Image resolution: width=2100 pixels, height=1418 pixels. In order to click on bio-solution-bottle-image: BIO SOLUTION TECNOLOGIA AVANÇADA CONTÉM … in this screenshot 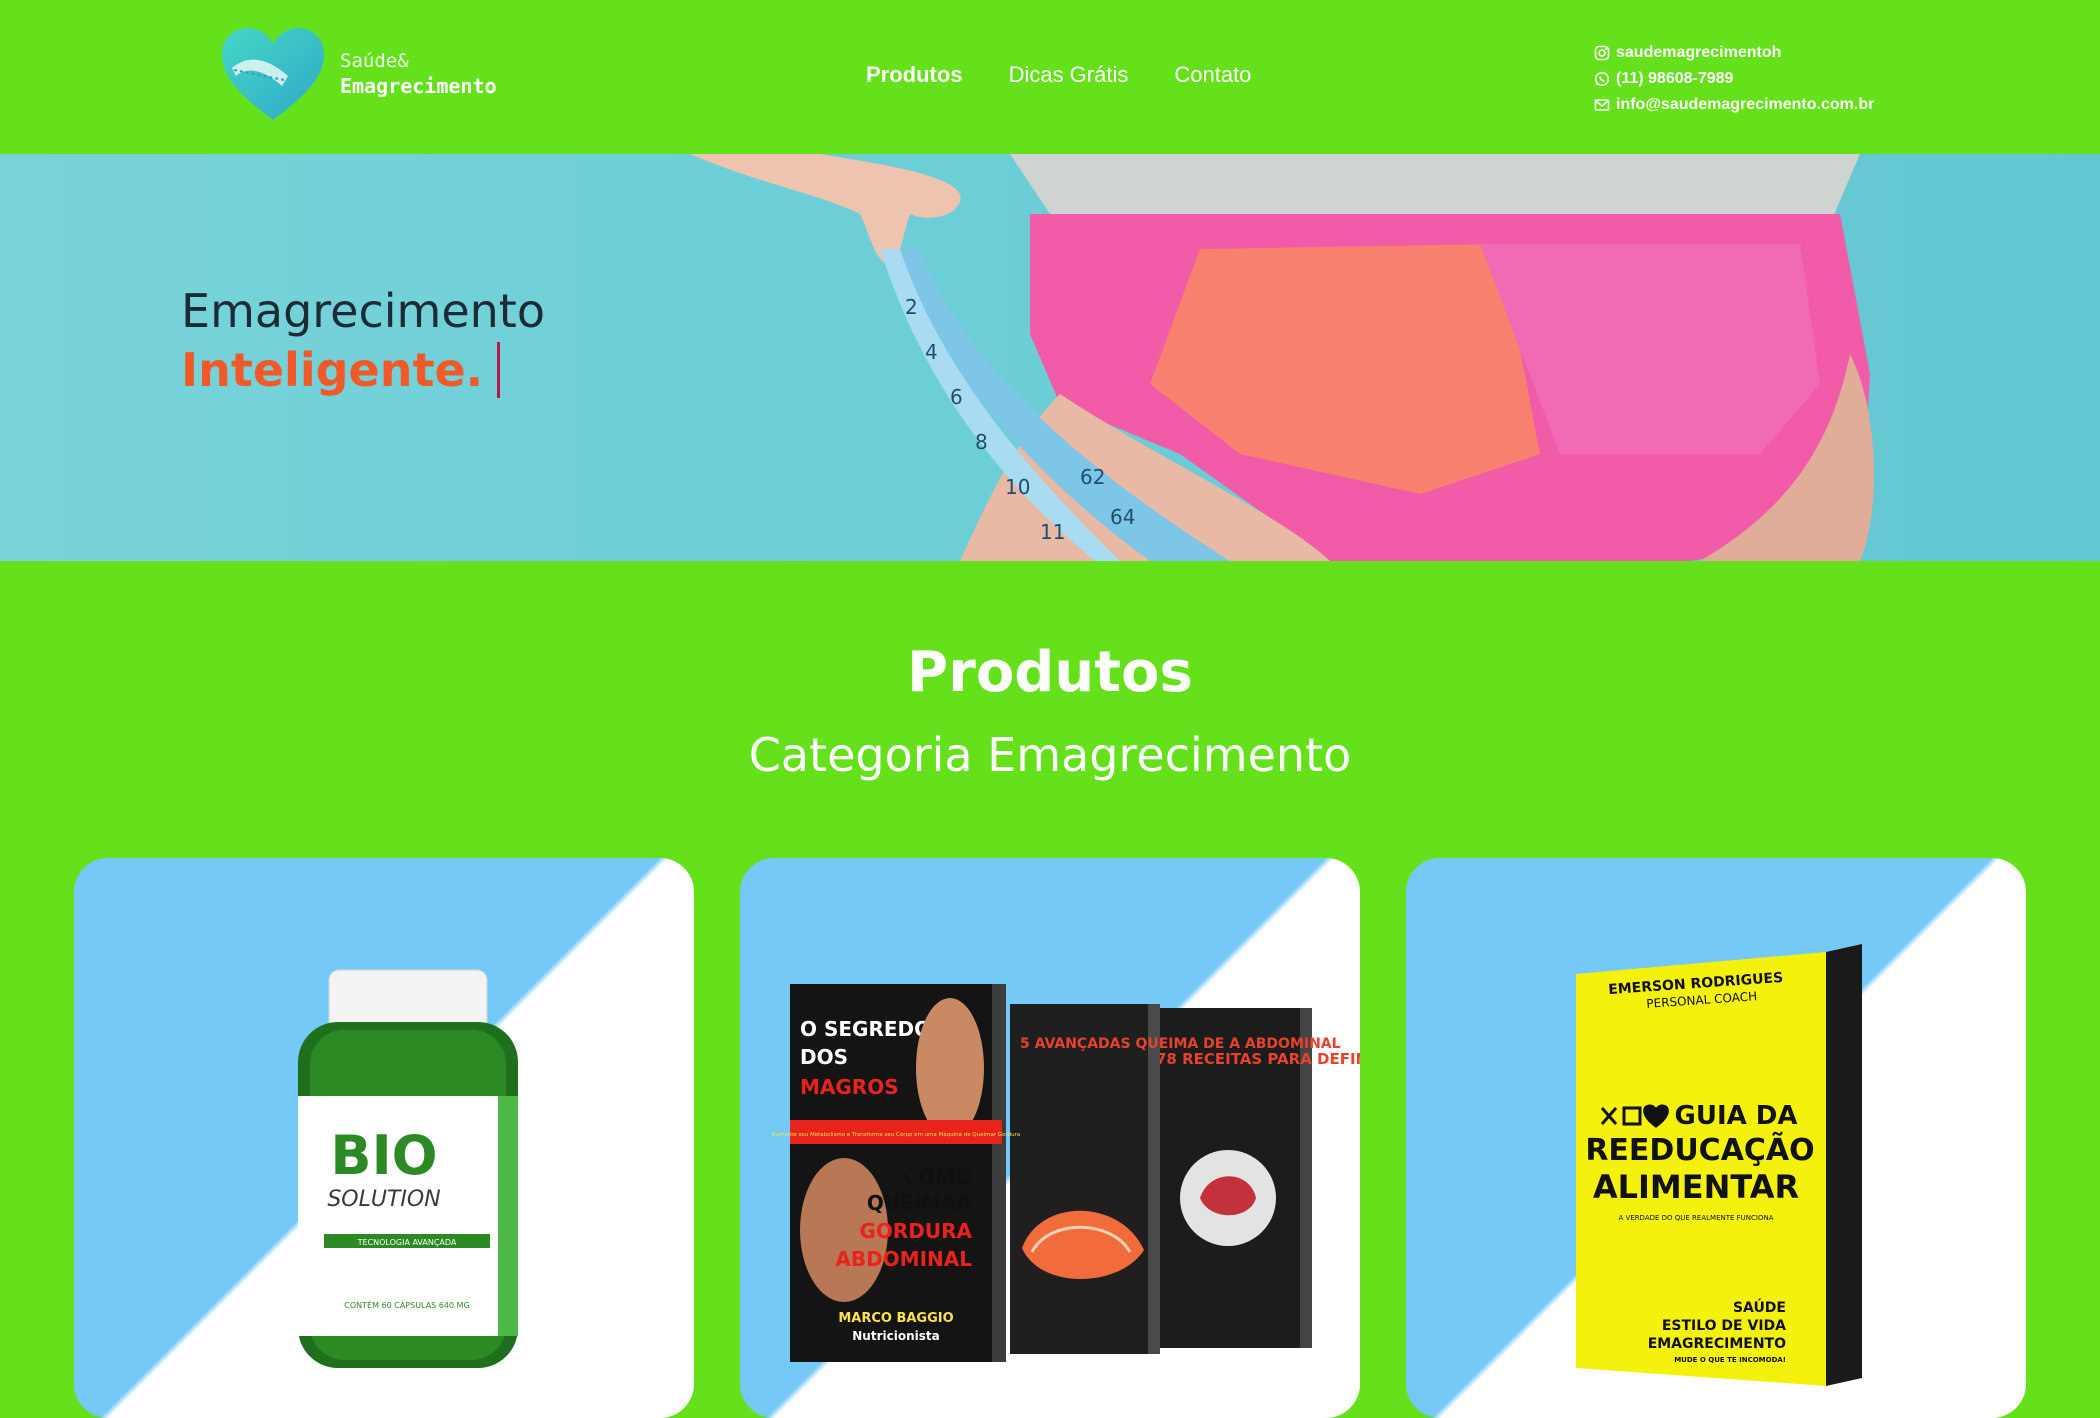, I will do `click(408, 1168)`.